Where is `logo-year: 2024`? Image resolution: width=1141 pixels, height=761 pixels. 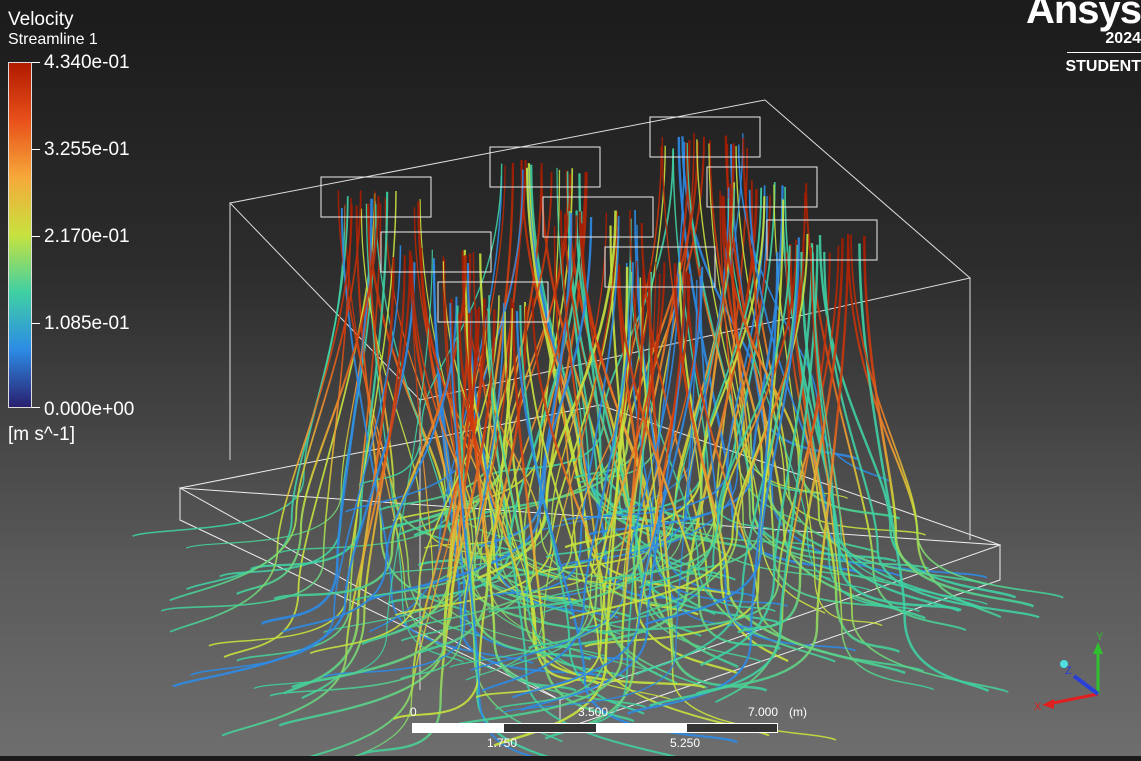
logo-year: 2024 is located at coordinates (1123, 38).